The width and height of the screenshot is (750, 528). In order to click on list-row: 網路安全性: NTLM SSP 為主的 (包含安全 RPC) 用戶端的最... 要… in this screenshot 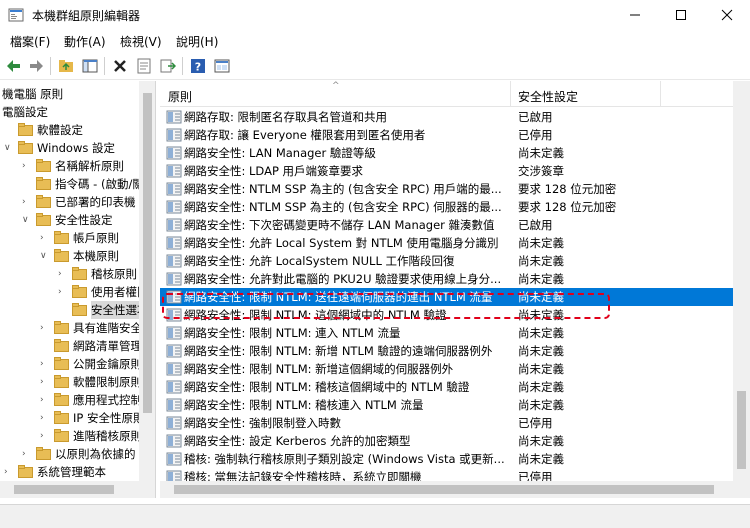, I will do `click(446, 189)`.